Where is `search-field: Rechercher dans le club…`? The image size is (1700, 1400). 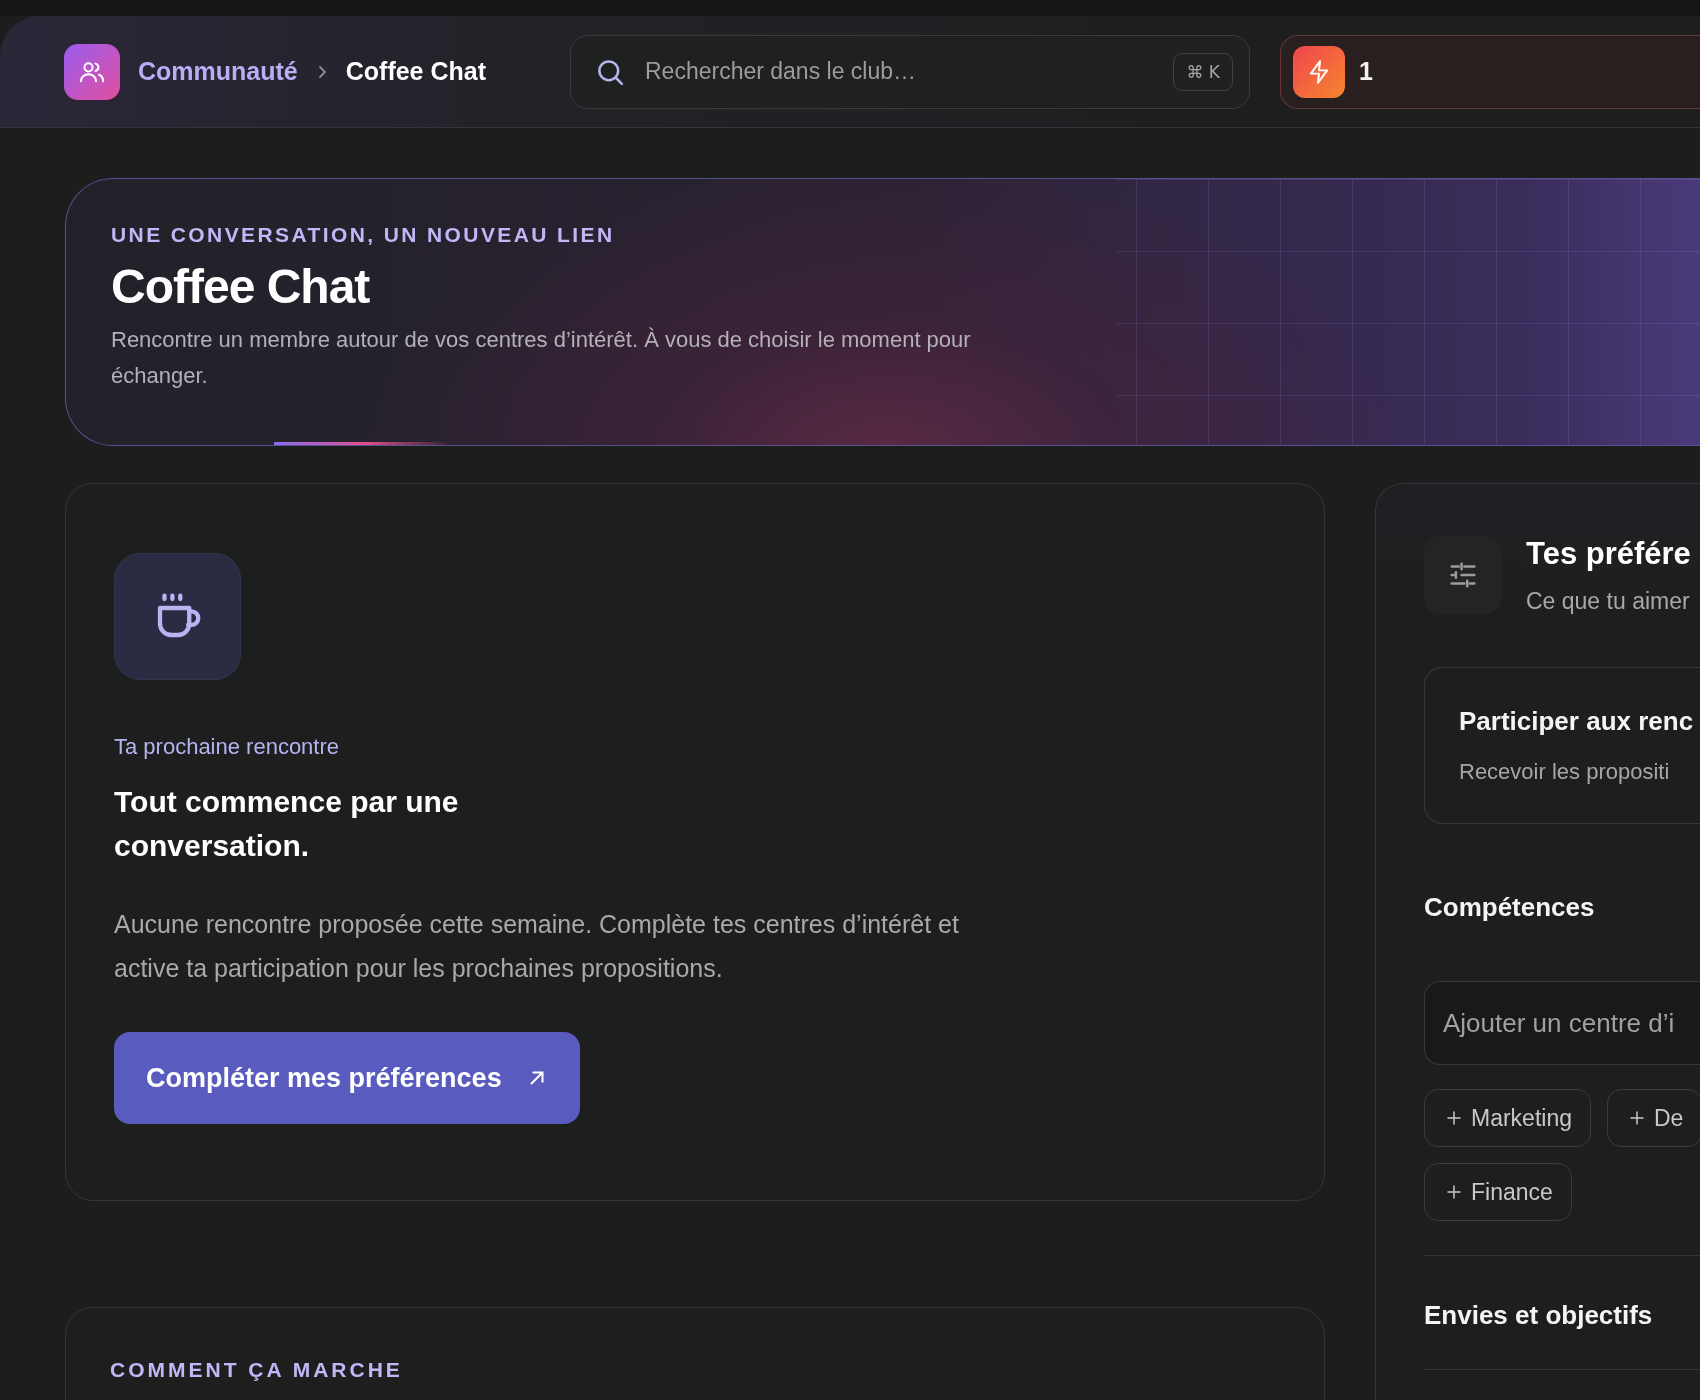 search-field: Rechercher dans le club… is located at coordinates (899, 71).